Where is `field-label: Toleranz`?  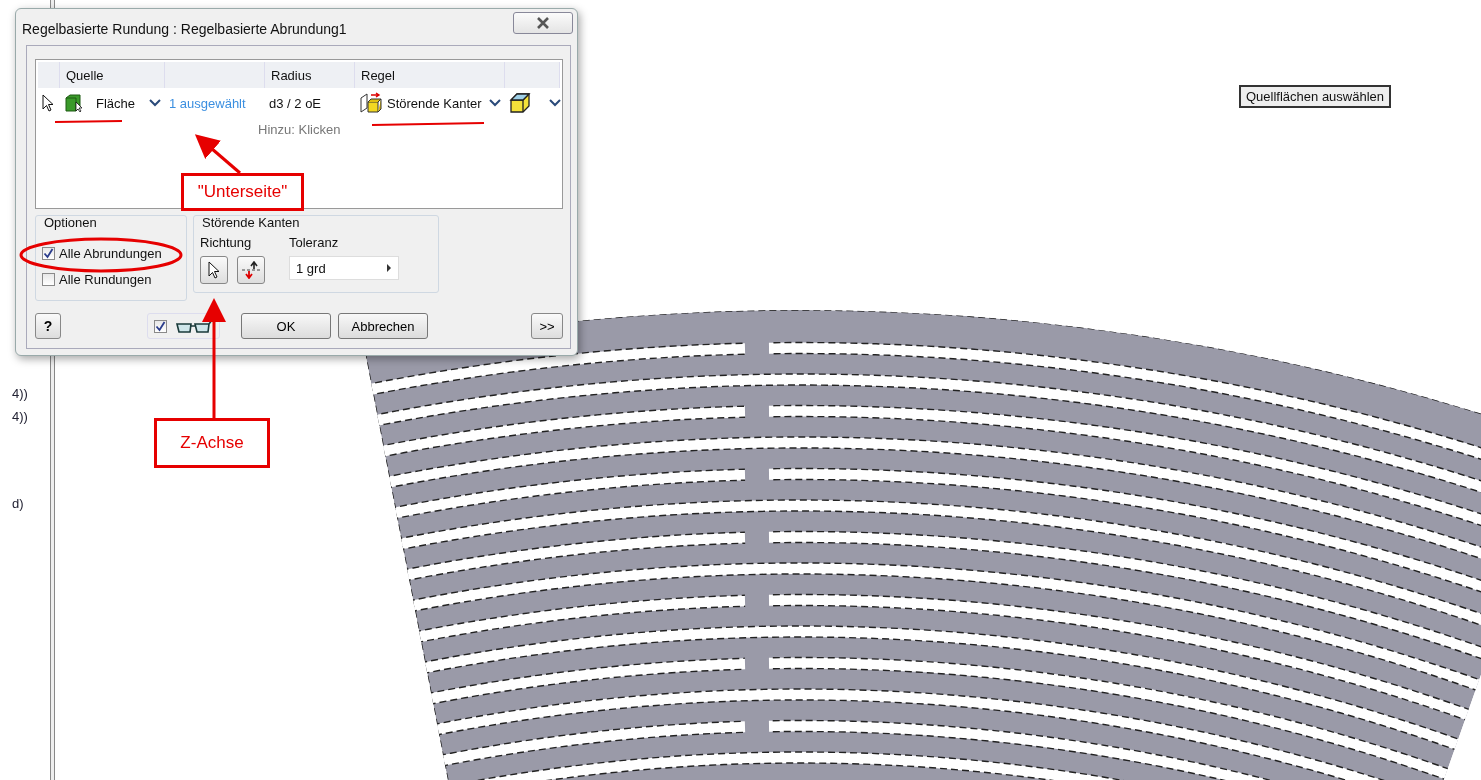 field-label: Toleranz is located at coordinates (314, 242).